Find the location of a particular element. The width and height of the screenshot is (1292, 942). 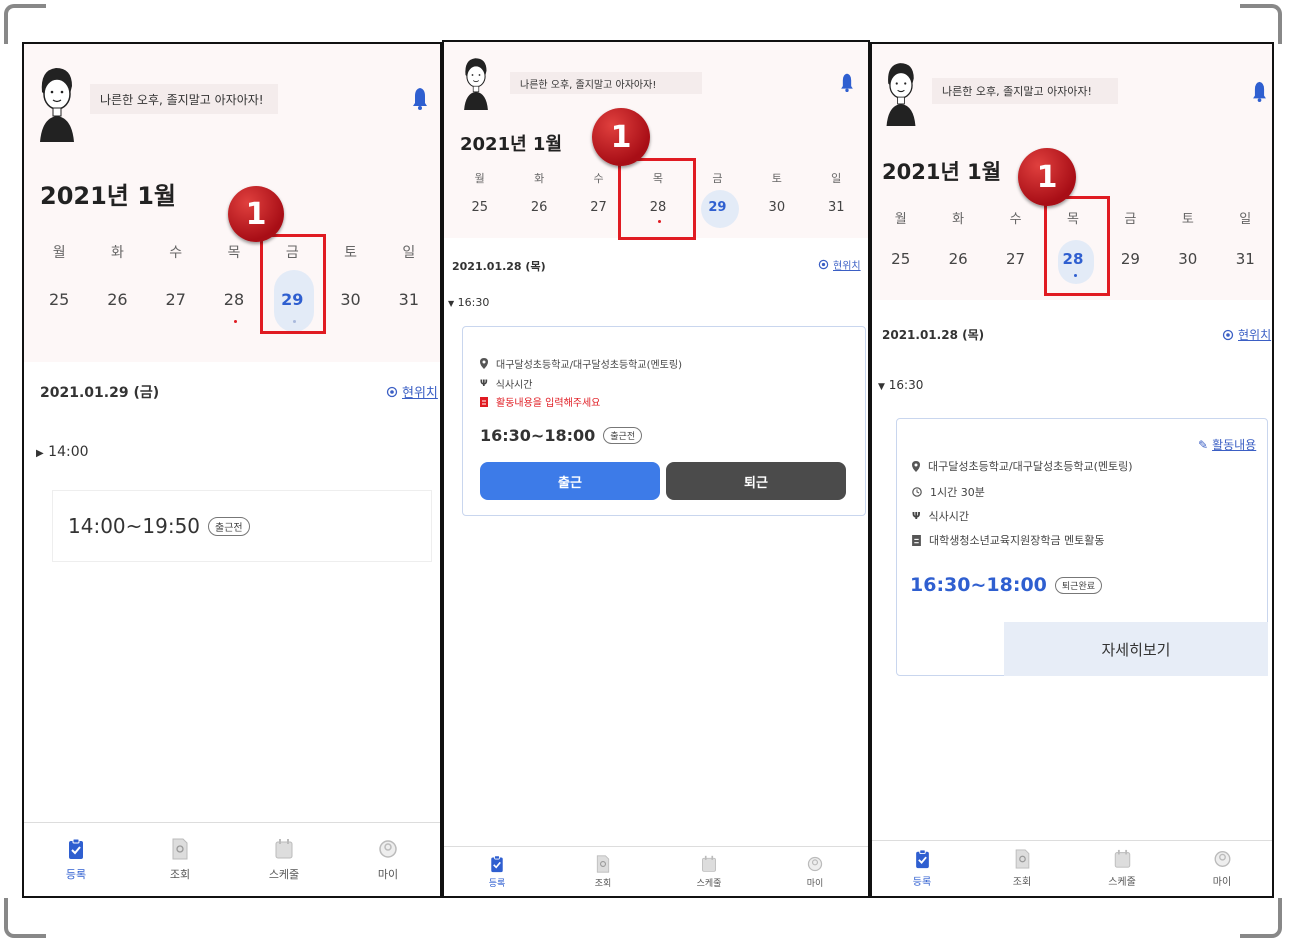

weekday-label: 목 is located at coordinates (234, 253).